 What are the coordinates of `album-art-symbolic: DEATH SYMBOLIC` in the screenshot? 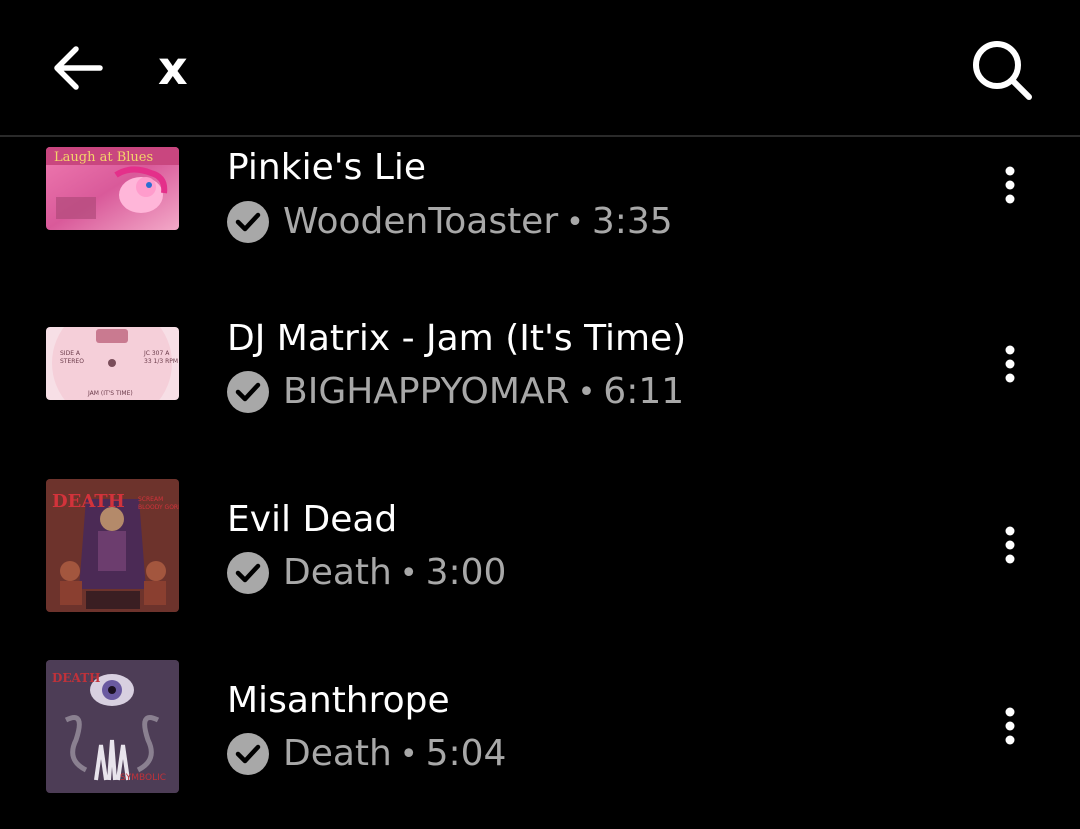 It's located at (112, 726).